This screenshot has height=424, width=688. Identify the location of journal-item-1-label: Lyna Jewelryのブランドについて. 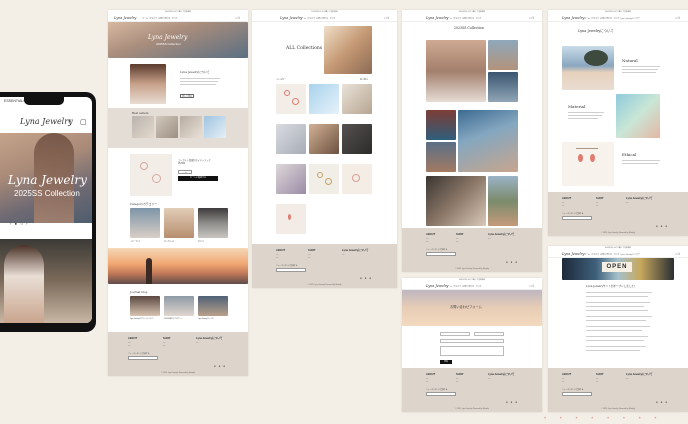
(142, 319).